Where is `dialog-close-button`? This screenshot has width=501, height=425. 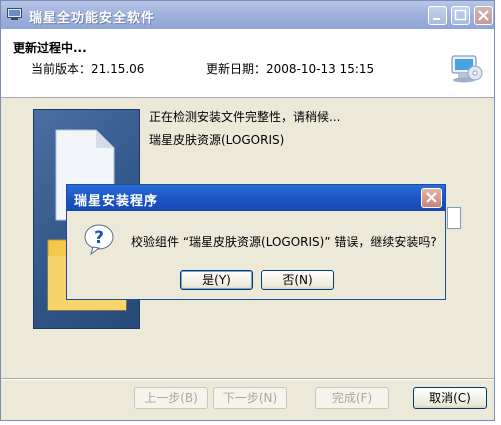
dialog-close-button is located at coordinates (431, 198).